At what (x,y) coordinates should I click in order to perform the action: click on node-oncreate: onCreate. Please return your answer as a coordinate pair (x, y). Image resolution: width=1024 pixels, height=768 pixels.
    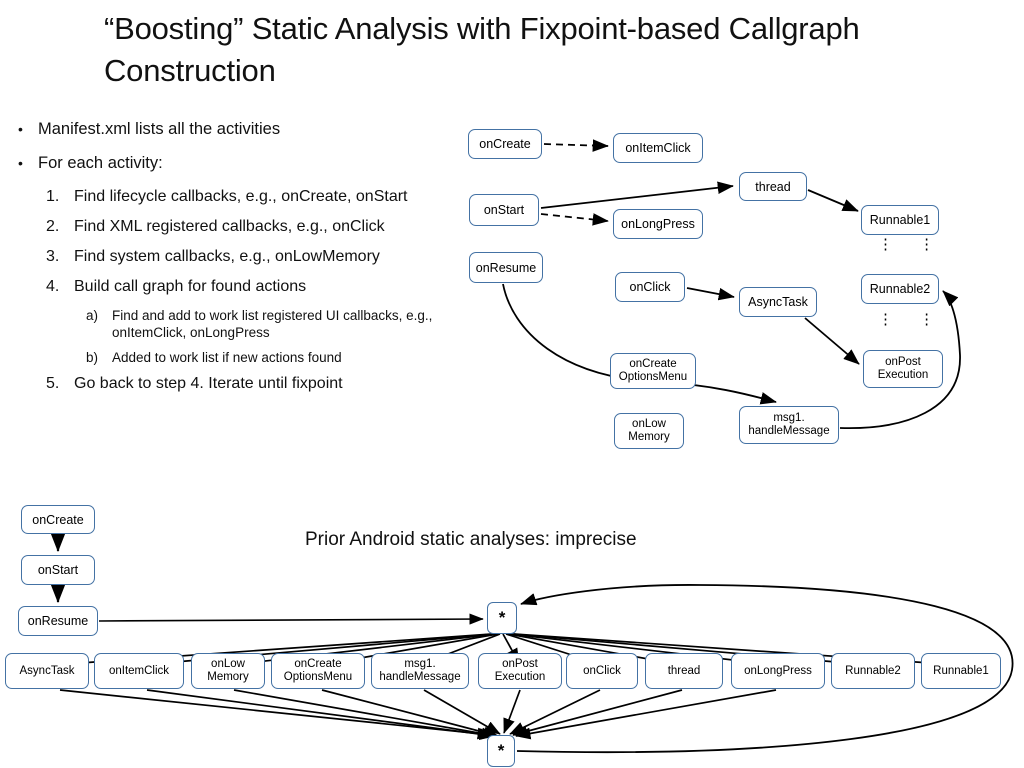
    Looking at the image, I should click on (505, 144).